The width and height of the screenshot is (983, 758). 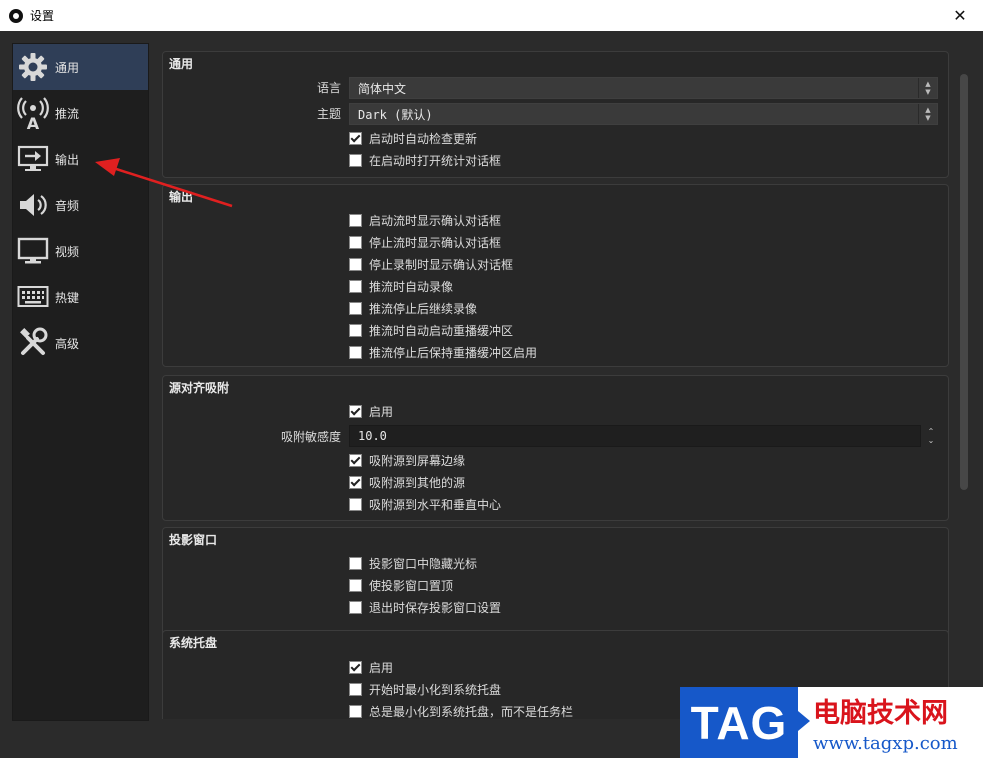 I want to click on option-label: 停止流时显示确认对话框, so click(x=435, y=242).